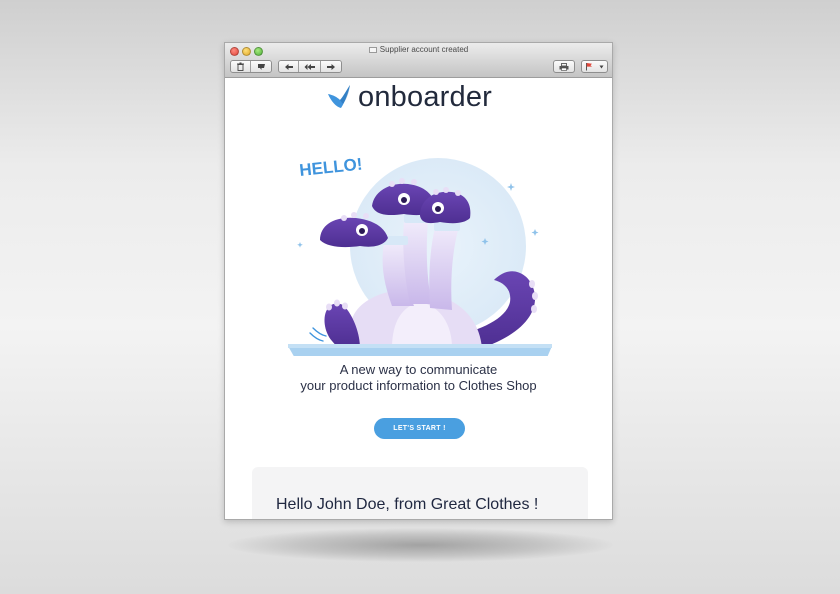  I want to click on reply-all-icon, so click(309, 66).